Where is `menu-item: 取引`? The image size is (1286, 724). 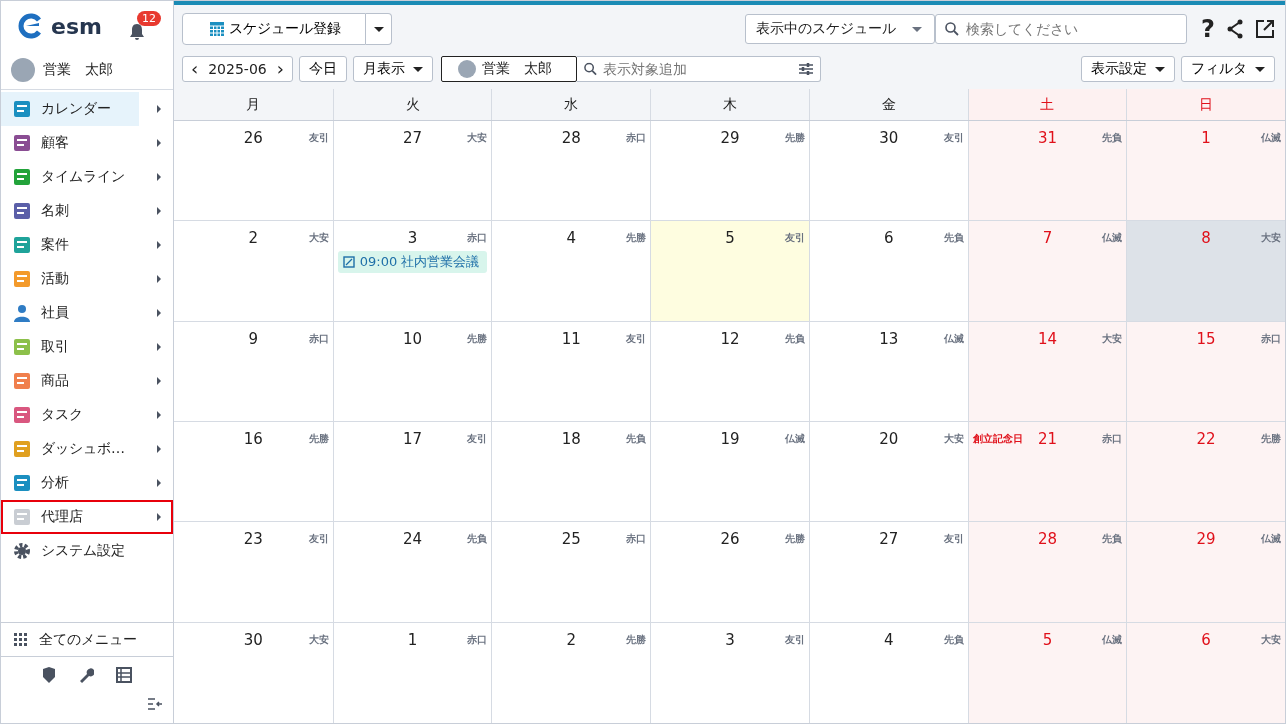
menu-item: 取引 is located at coordinates (87, 347).